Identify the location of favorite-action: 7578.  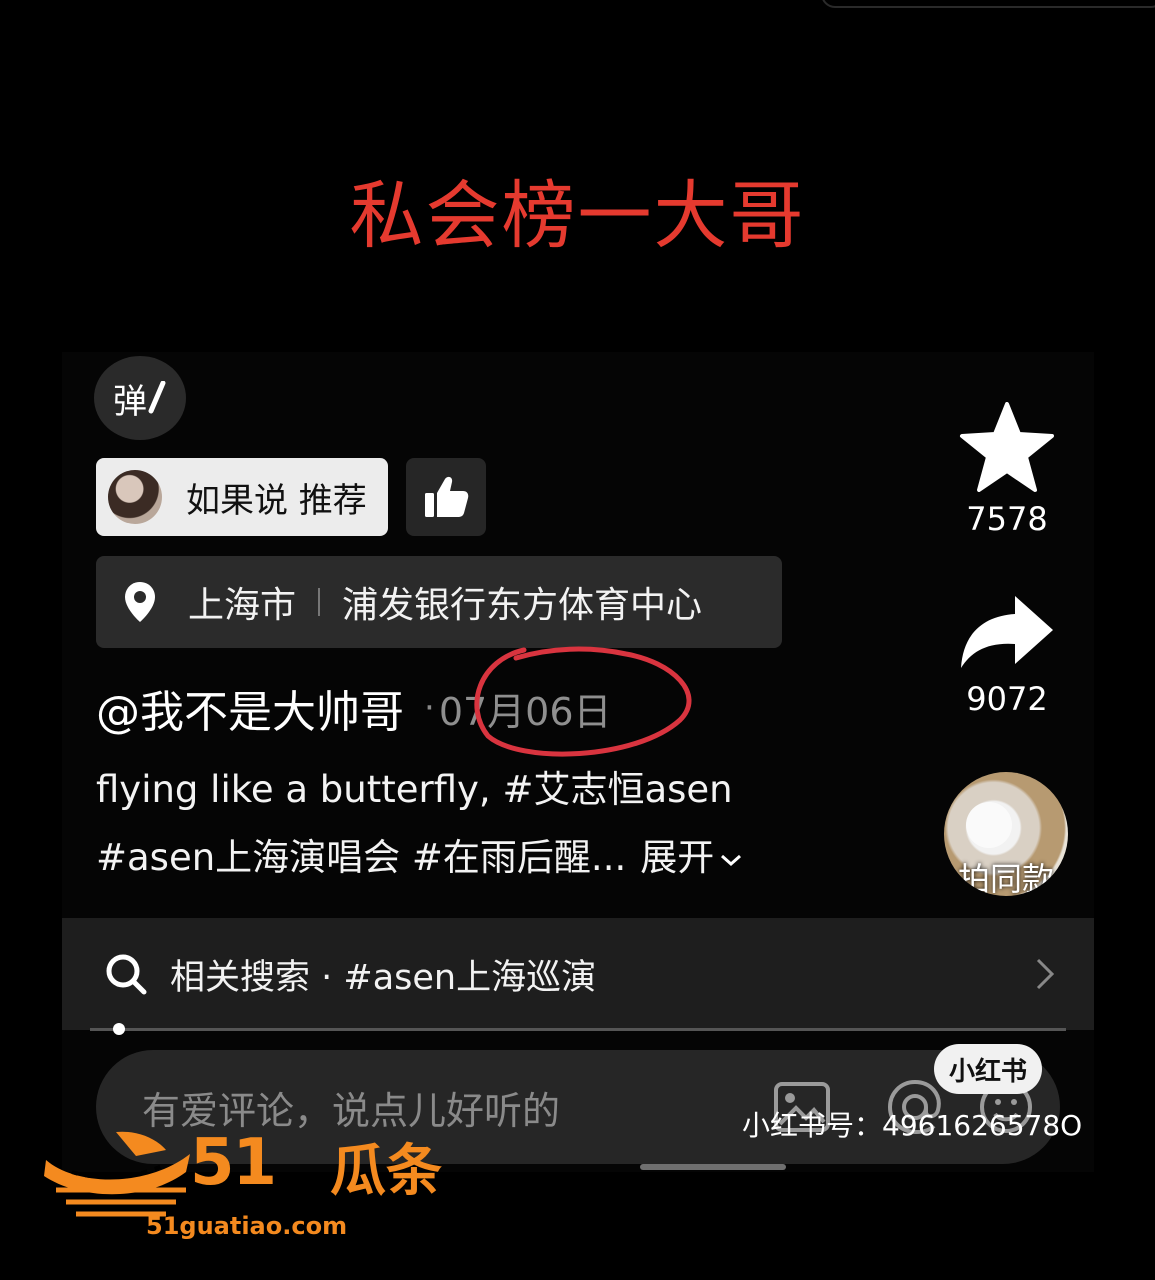
(1007, 470).